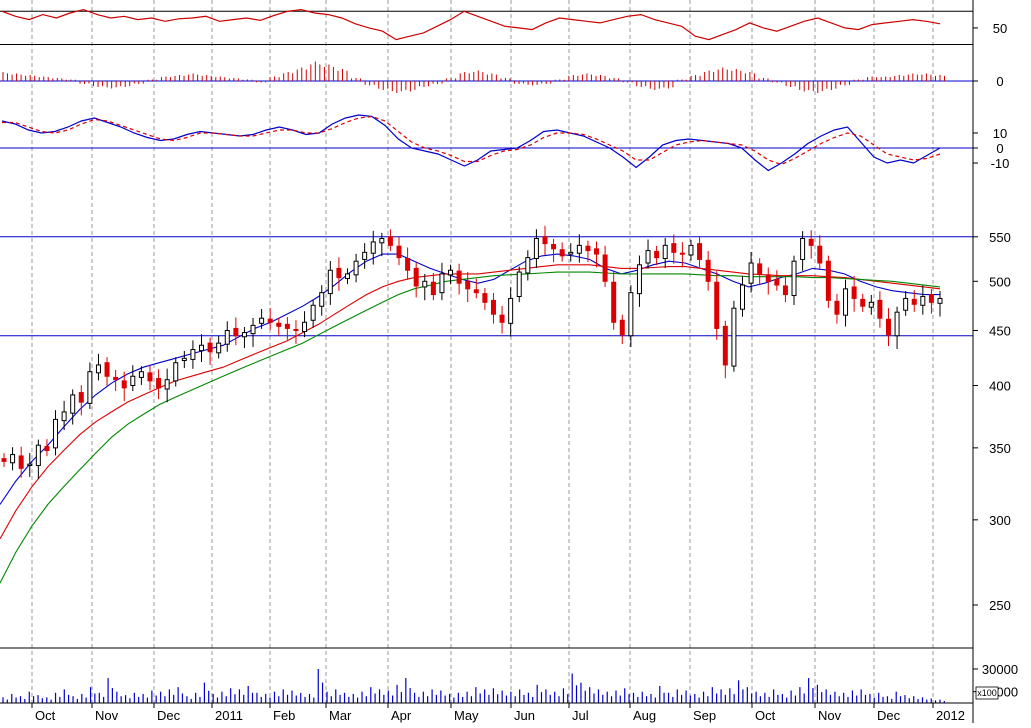 This screenshot has width=1031, height=728. I want to click on x-tick-label-7: May, so click(466, 715).